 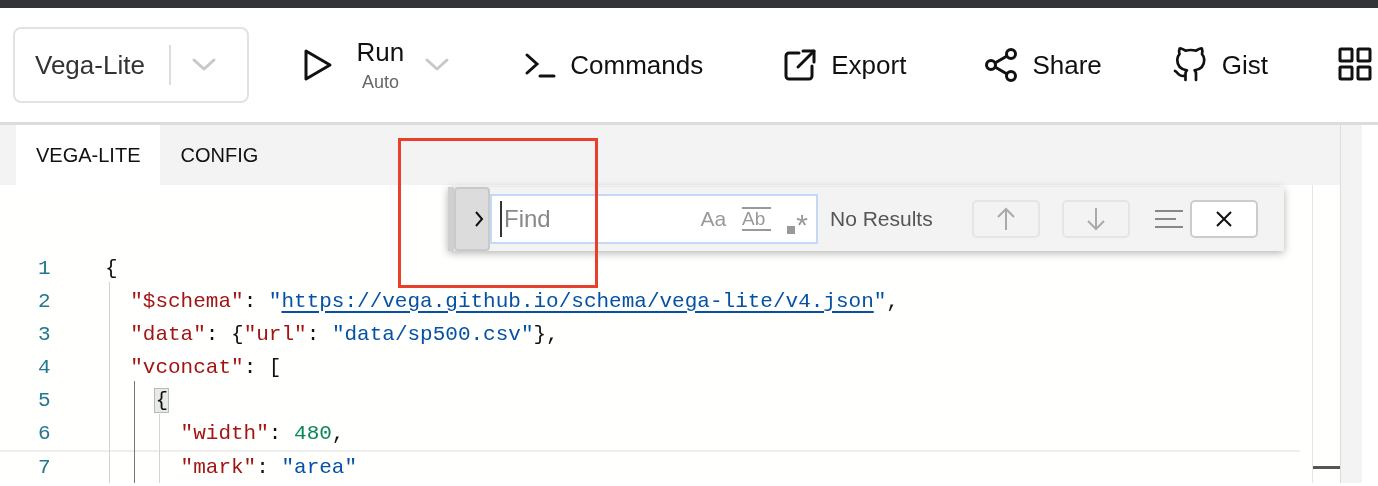 I want to click on github-cat-icon, so click(x=1189, y=65).